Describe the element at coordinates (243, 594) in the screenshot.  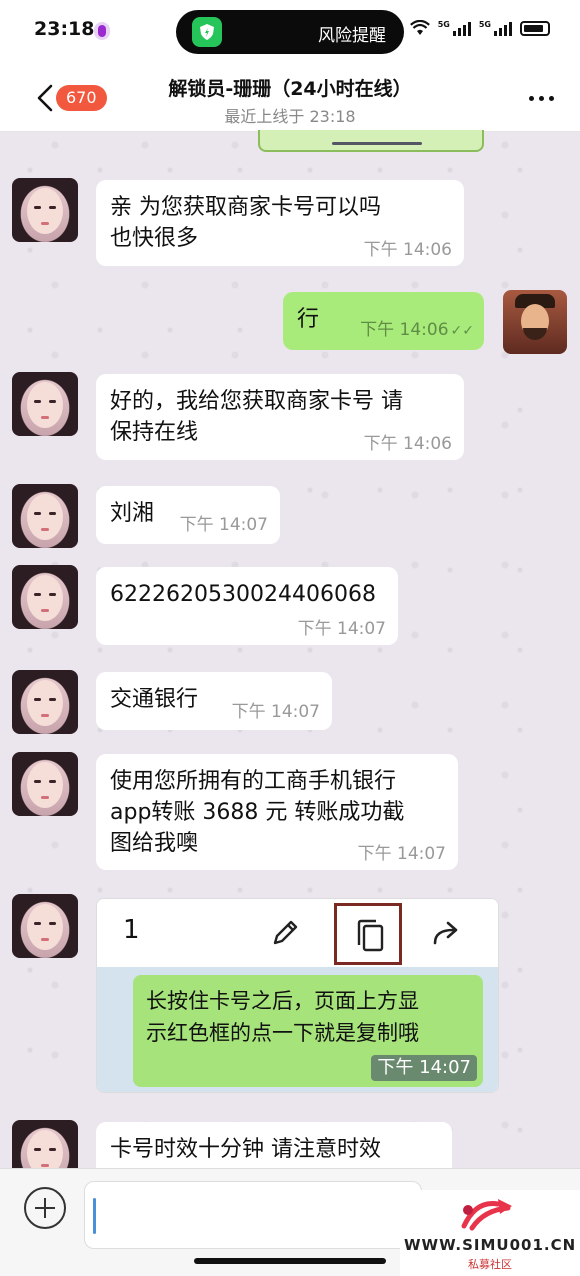
I see `card-number-text: 6222620530024406068` at that location.